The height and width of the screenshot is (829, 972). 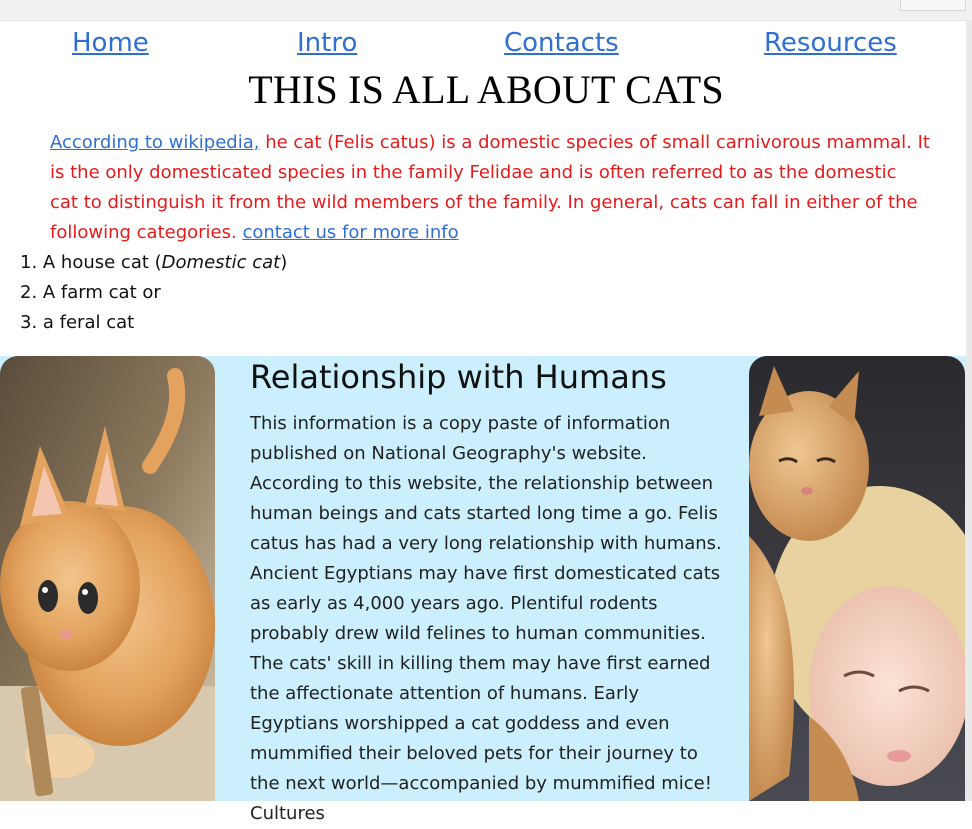 What do you see at coordinates (154, 262) in the screenshot?
I see `list-item-house-cat: 1. A house cat (Domestic cat)` at bounding box center [154, 262].